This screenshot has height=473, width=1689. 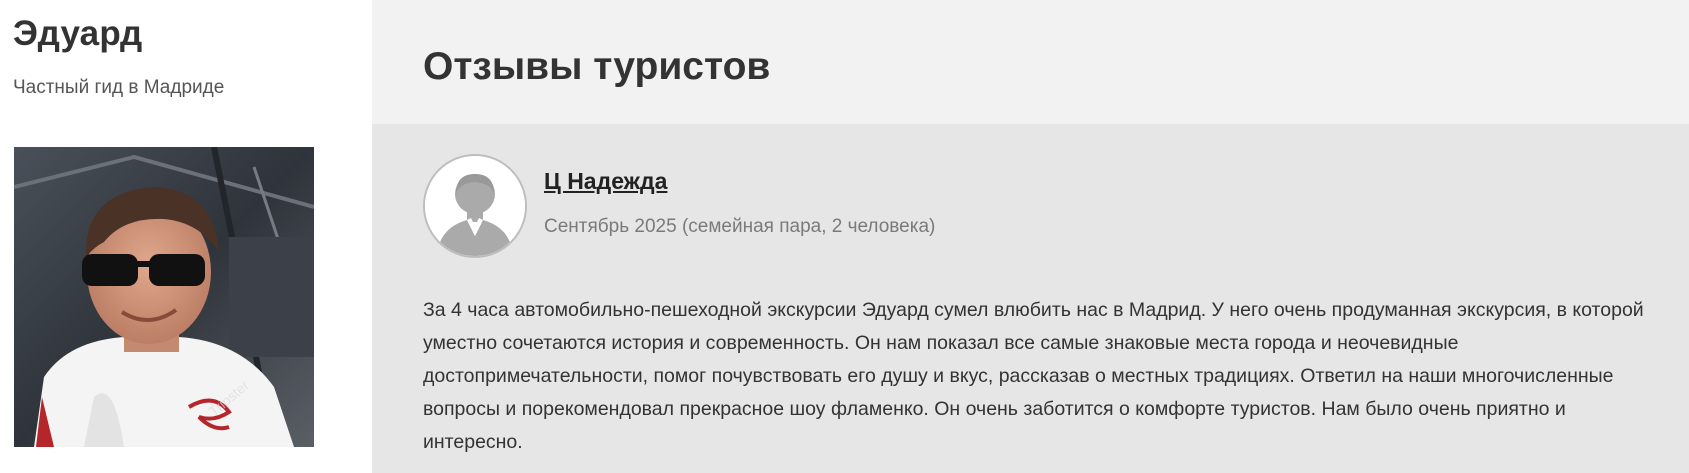 What do you see at coordinates (605, 181) in the screenshot?
I see `reviewer-name-link: Ц Надежда` at bounding box center [605, 181].